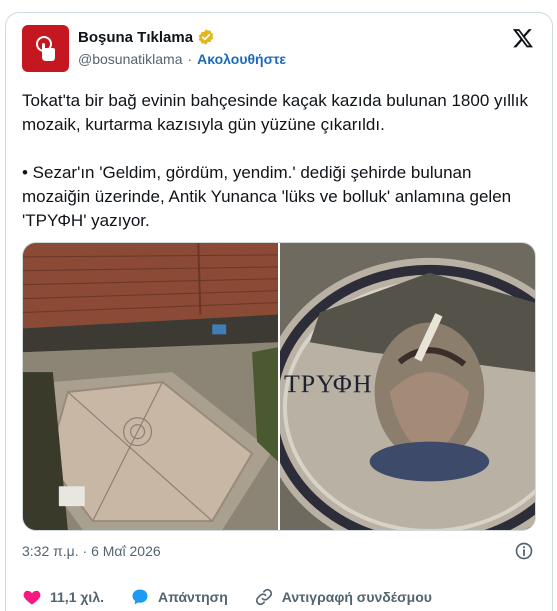 This screenshot has width=557, height=611. Describe the element at coordinates (241, 59) in the screenshot. I see `follow-button: Ακολουθήστε` at that location.